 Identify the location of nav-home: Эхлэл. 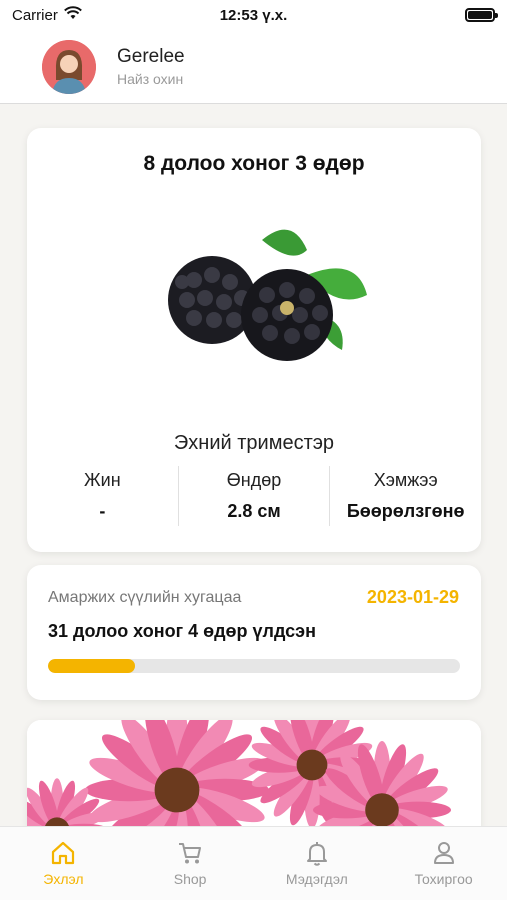
(63, 863).